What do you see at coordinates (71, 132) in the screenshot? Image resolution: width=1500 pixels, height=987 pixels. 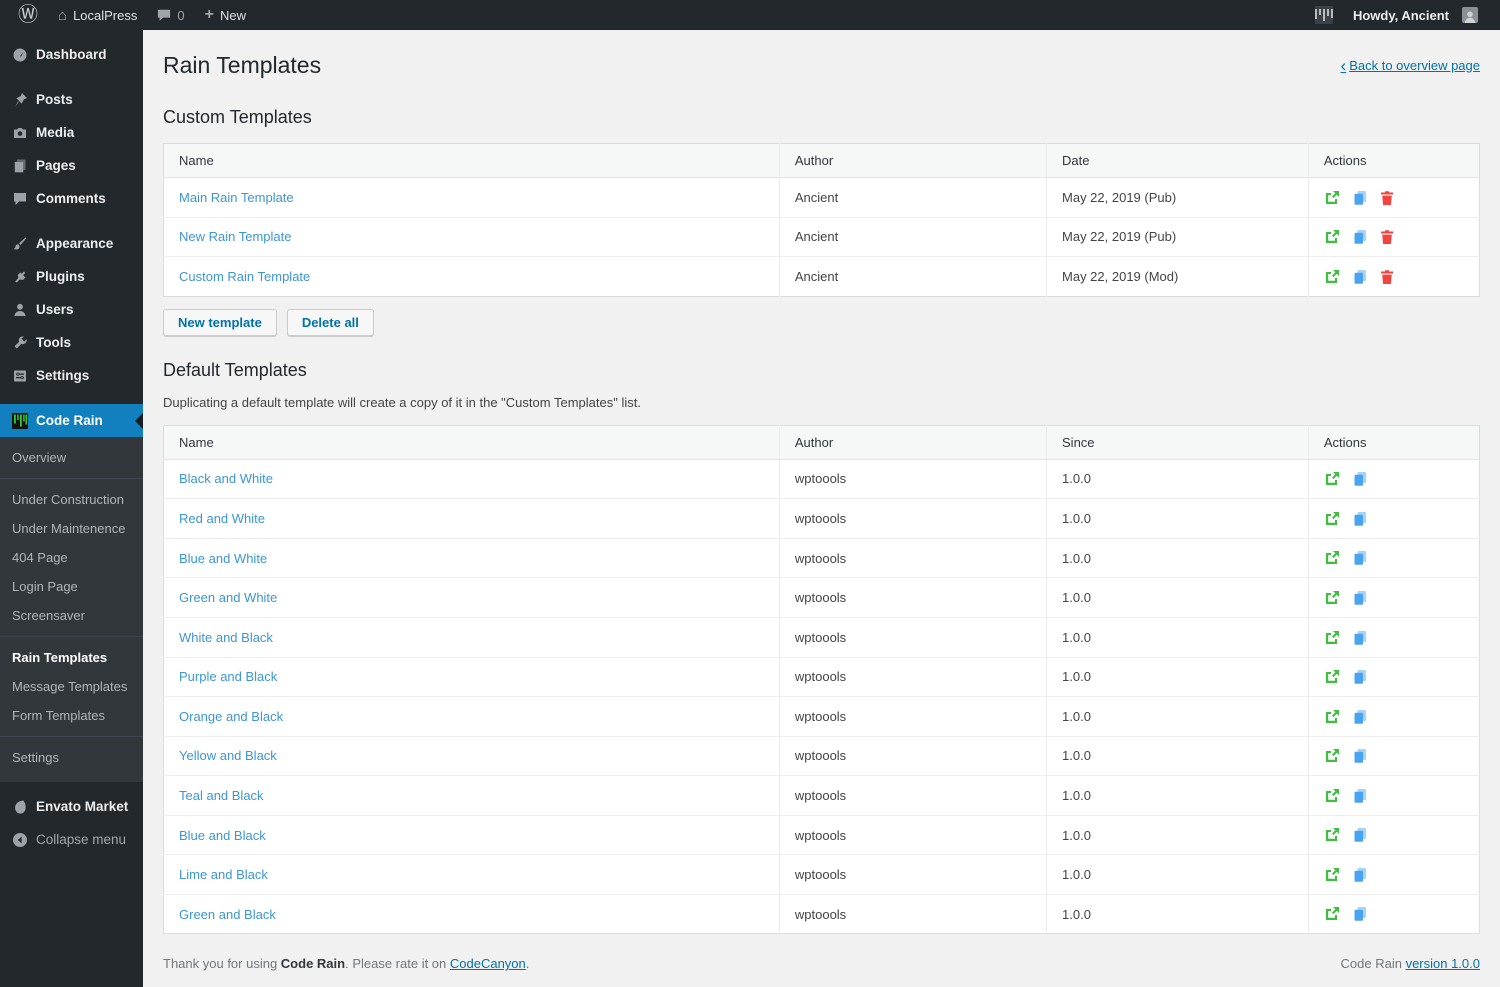 I see `sidebar-item-media: Media` at bounding box center [71, 132].